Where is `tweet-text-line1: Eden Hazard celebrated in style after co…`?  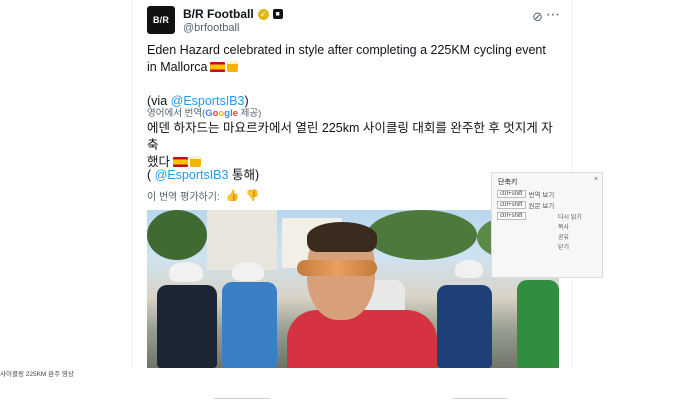 tweet-text-line1: Eden Hazard celebrated in style after co… is located at coordinates (346, 50).